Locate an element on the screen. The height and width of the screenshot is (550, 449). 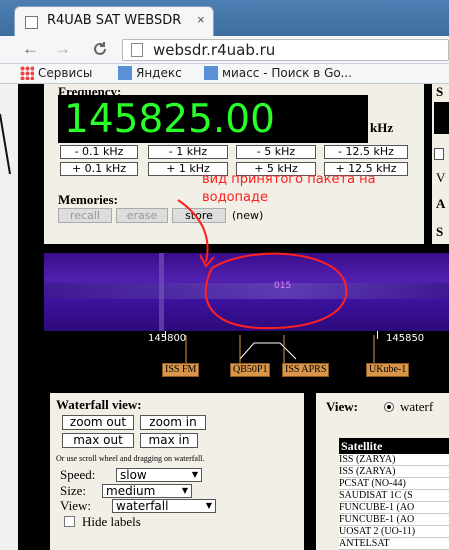
right-mini-display is located at coordinates (441, 118).